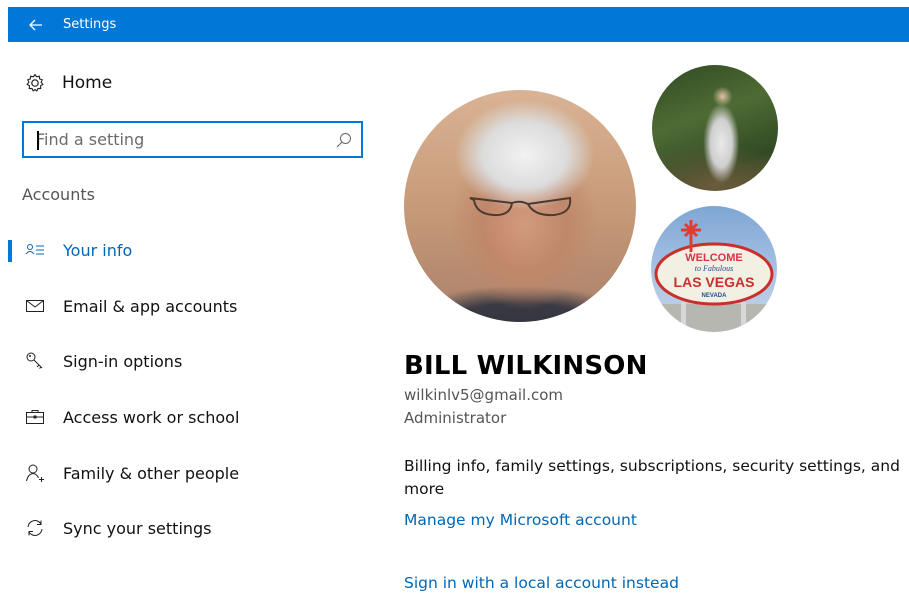  I want to click on title-bar: Settings, so click(458, 24).